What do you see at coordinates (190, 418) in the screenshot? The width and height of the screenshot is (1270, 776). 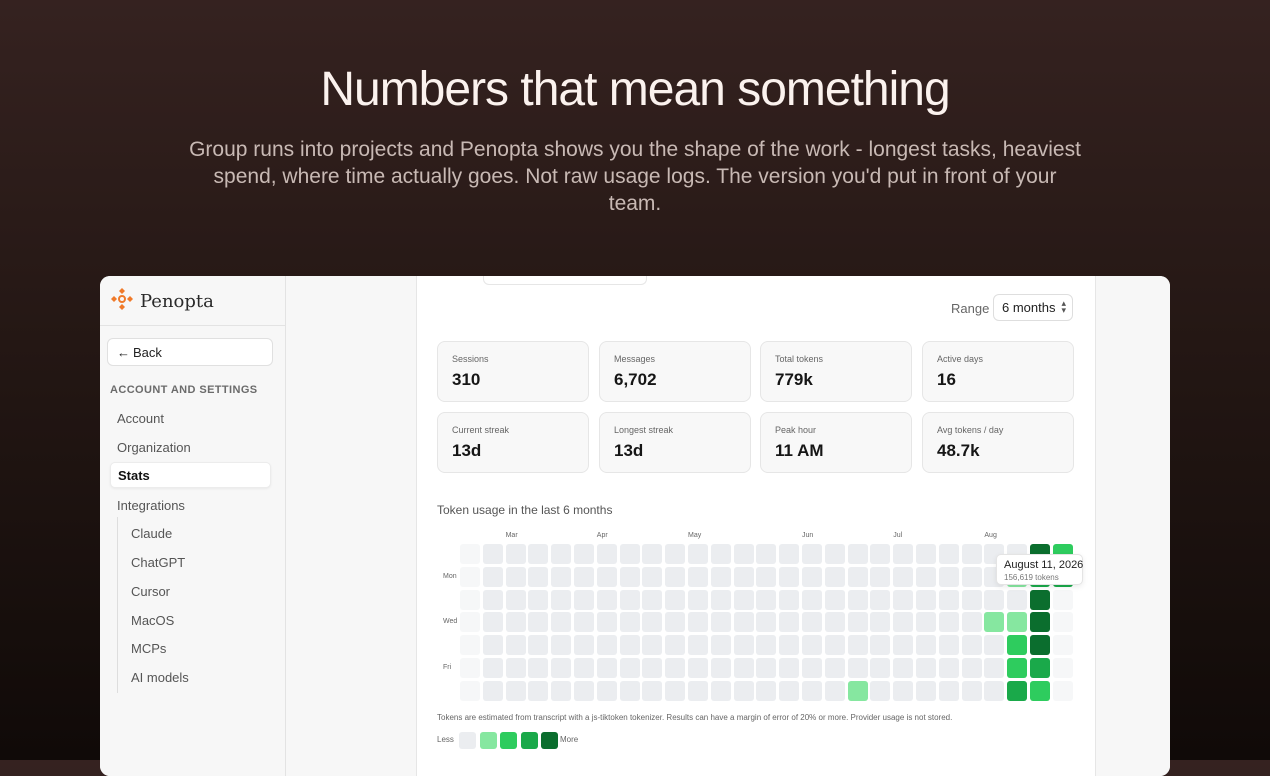 I see `sidebar-item-account: Account` at bounding box center [190, 418].